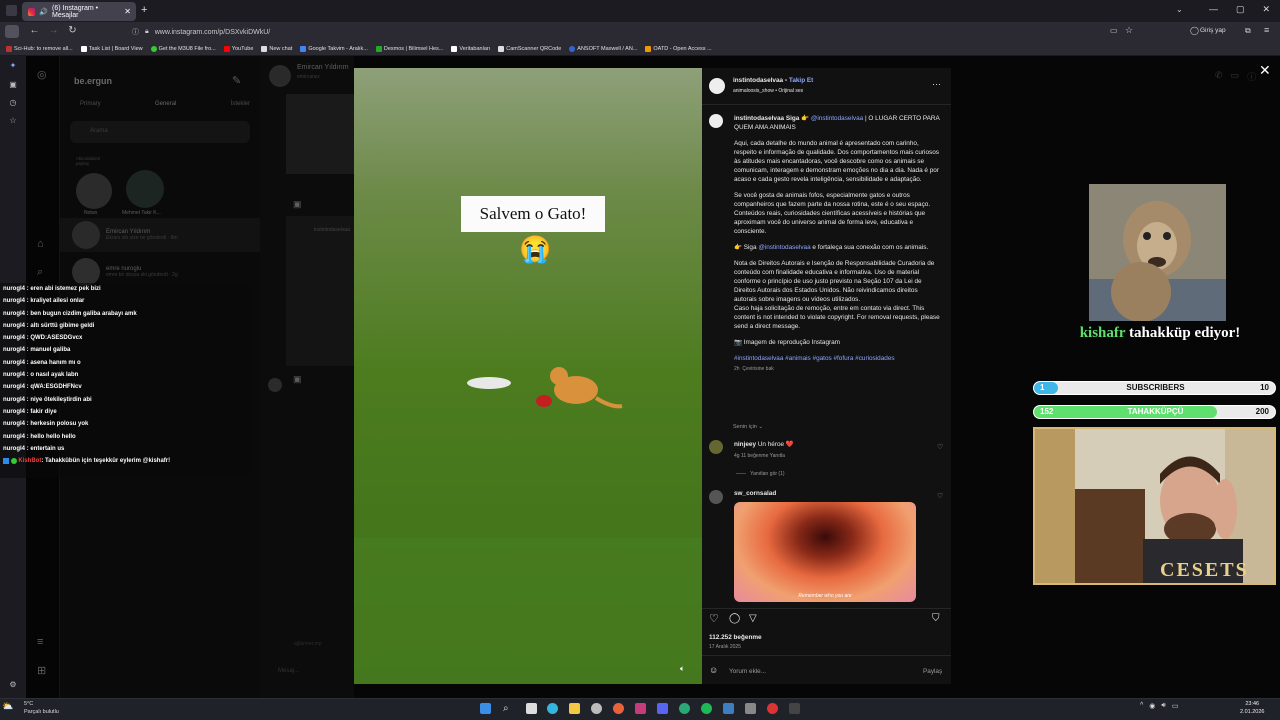 Image resolution: width=1280 pixels, height=720 pixels. What do you see at coordinates (760, 474) in the screenshot?
I see `view-replies: —— Yanıtları gör (1)` at bounding box center [760, 474].